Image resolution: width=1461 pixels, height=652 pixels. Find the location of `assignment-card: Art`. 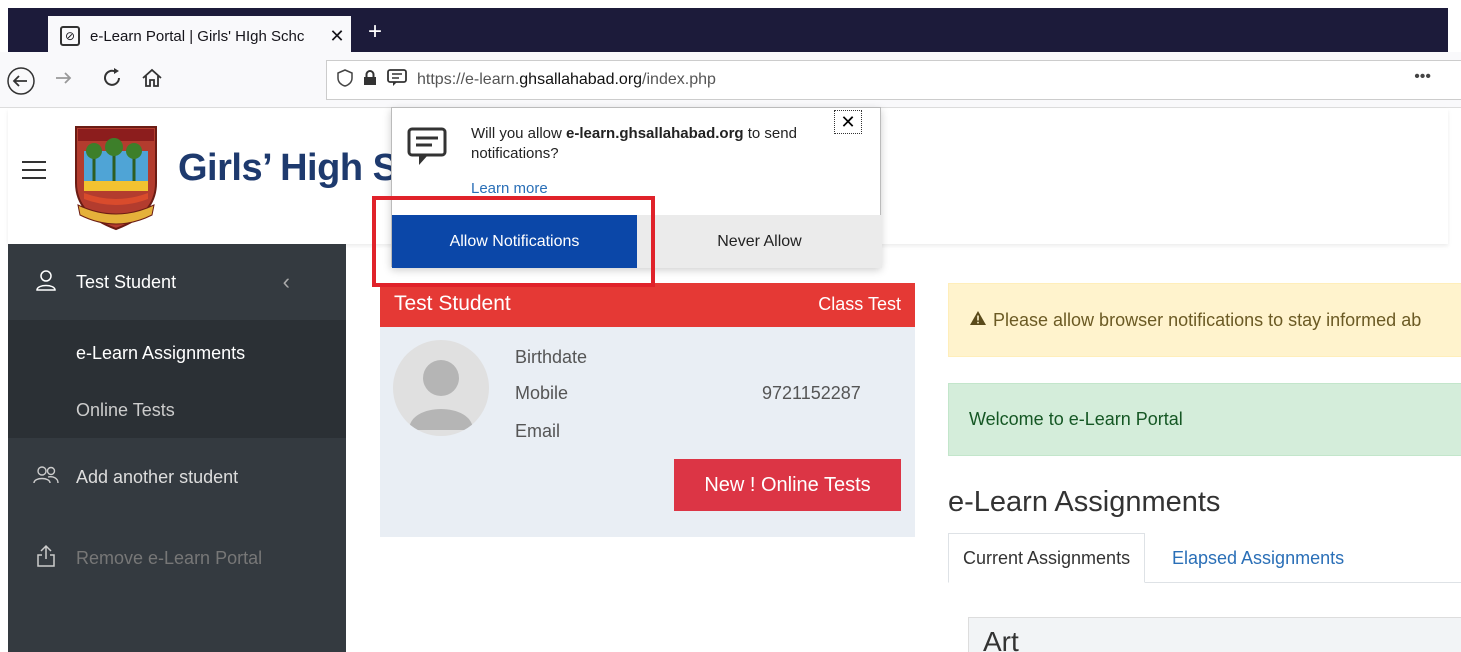

assignment-card: Art is located at coordinates (1214, 634).